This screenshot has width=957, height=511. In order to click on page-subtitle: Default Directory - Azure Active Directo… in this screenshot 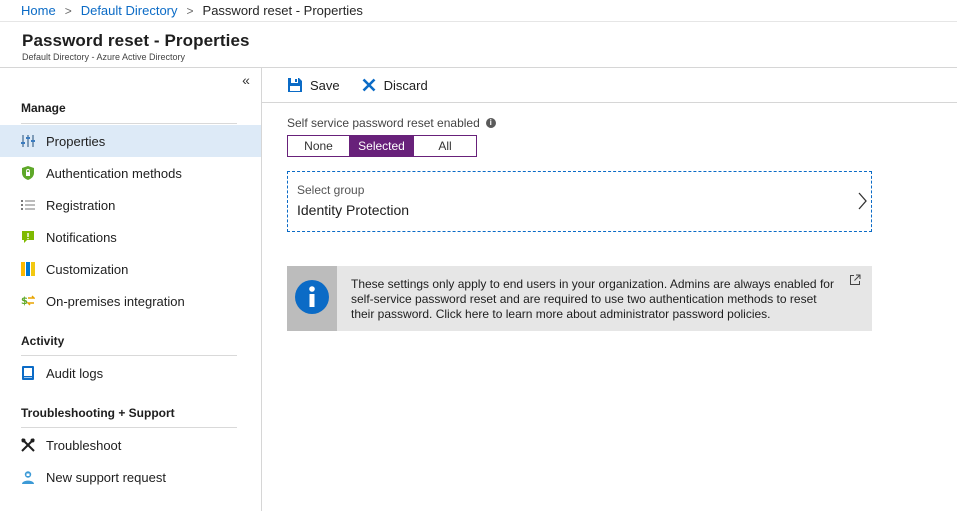, I will do `click(104, 57)`.